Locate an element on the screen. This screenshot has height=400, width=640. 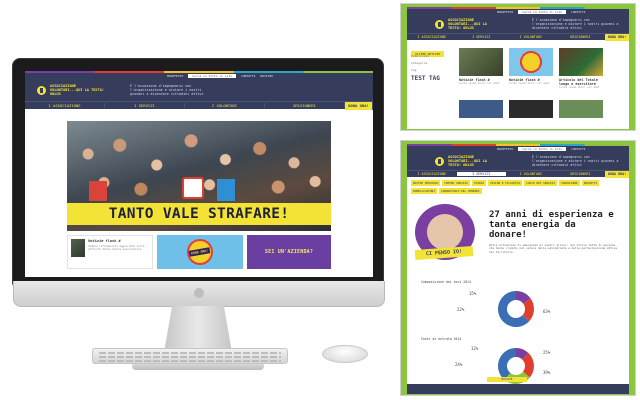
stat-title: Fonti di entrata 2014 is located at coordinates (441, 339).